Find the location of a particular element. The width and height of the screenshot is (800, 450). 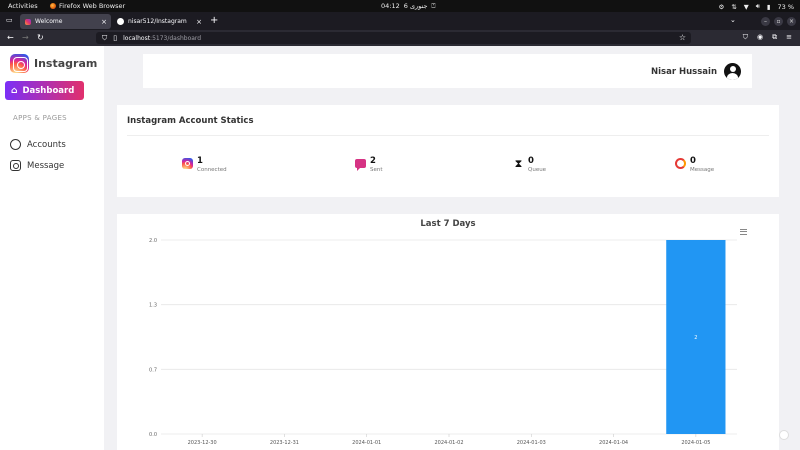

instagram-logo-icon is located at coordinates (19, 63).